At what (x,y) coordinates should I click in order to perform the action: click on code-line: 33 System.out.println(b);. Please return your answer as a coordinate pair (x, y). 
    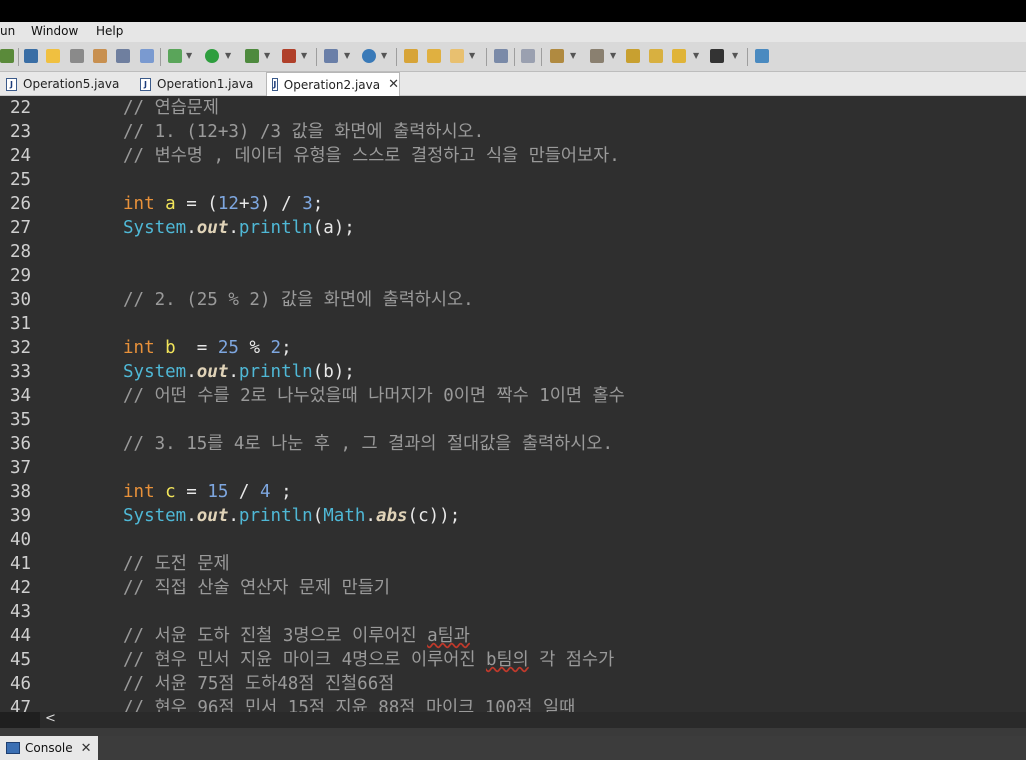
    Looking at the image, I should click on (513, 372).